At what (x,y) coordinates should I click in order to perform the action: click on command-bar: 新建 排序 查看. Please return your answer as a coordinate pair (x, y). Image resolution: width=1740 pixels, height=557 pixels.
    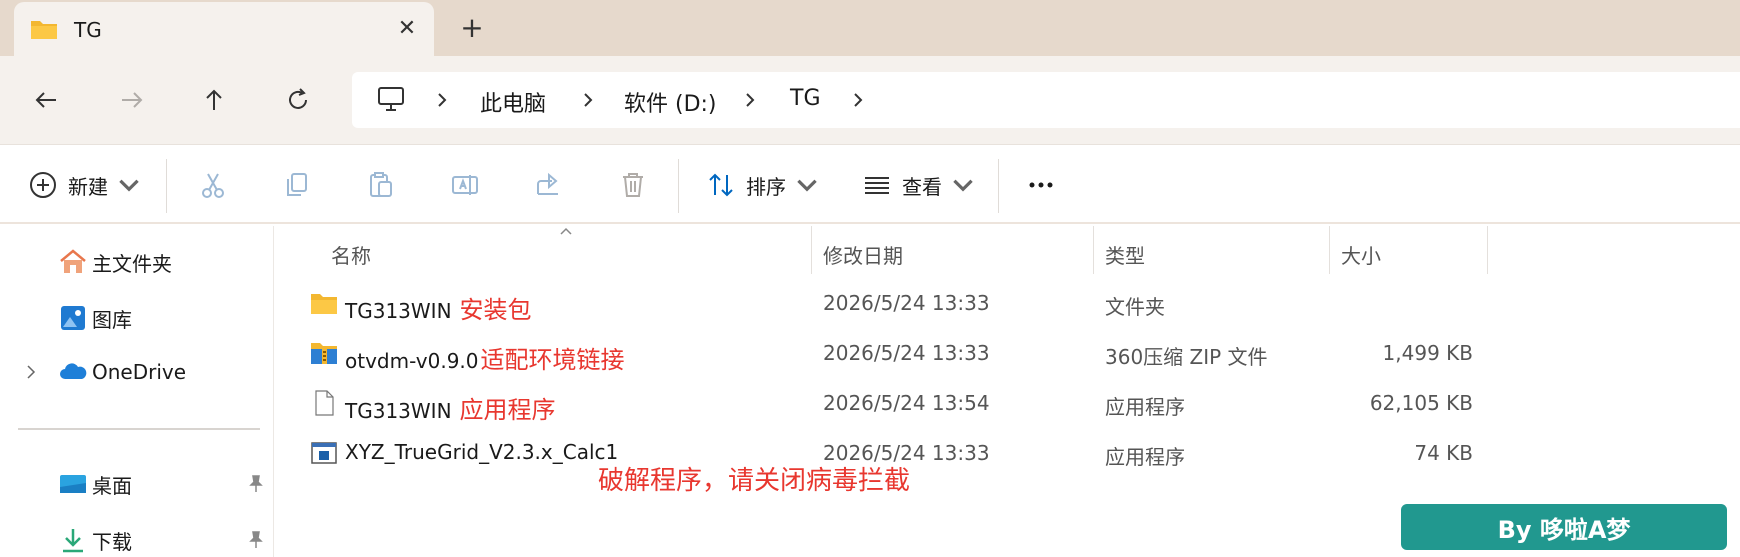
    Looking at the image, I should click on (870, 184).